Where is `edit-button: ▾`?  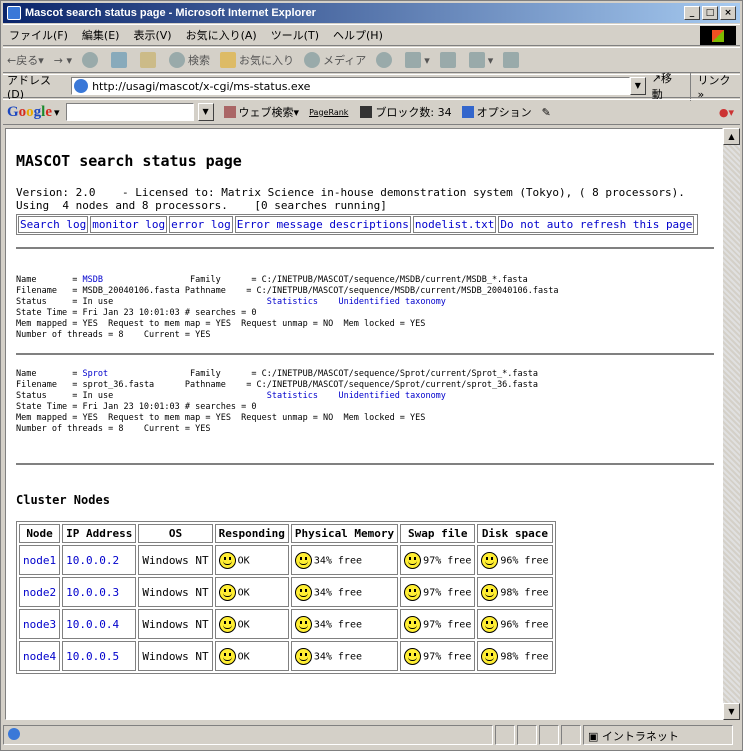
edit-button: ▾ is located at coordinates (480, 60).